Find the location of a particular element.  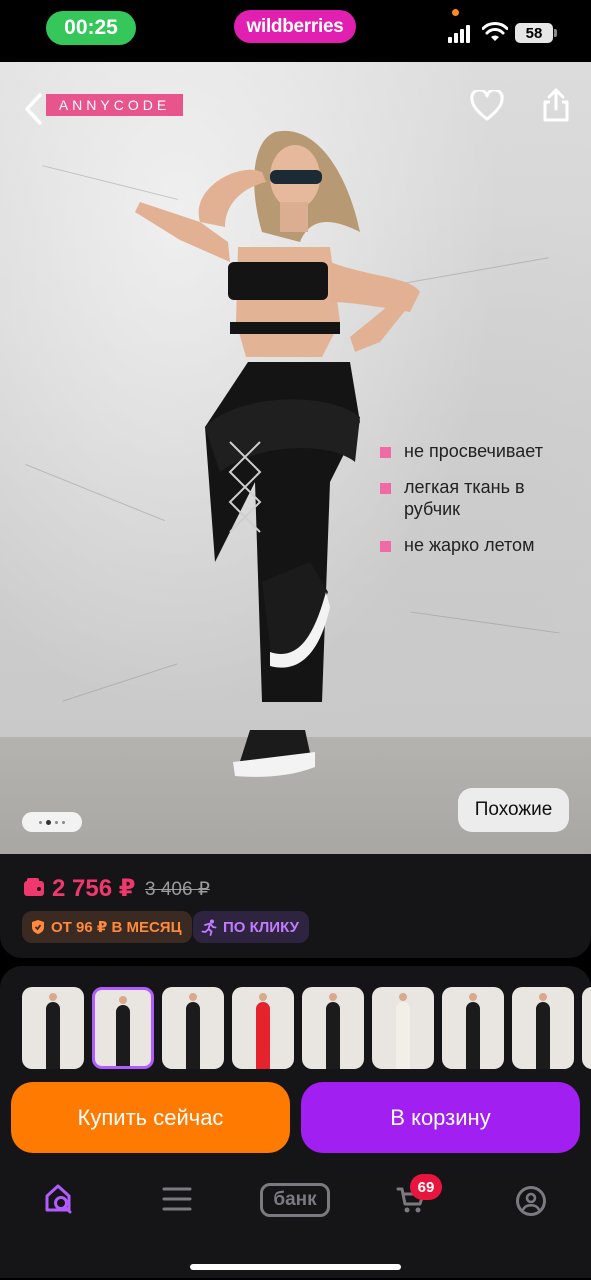

feature-item: легкая ткань в рубчик is located at coordinates (482, 498).